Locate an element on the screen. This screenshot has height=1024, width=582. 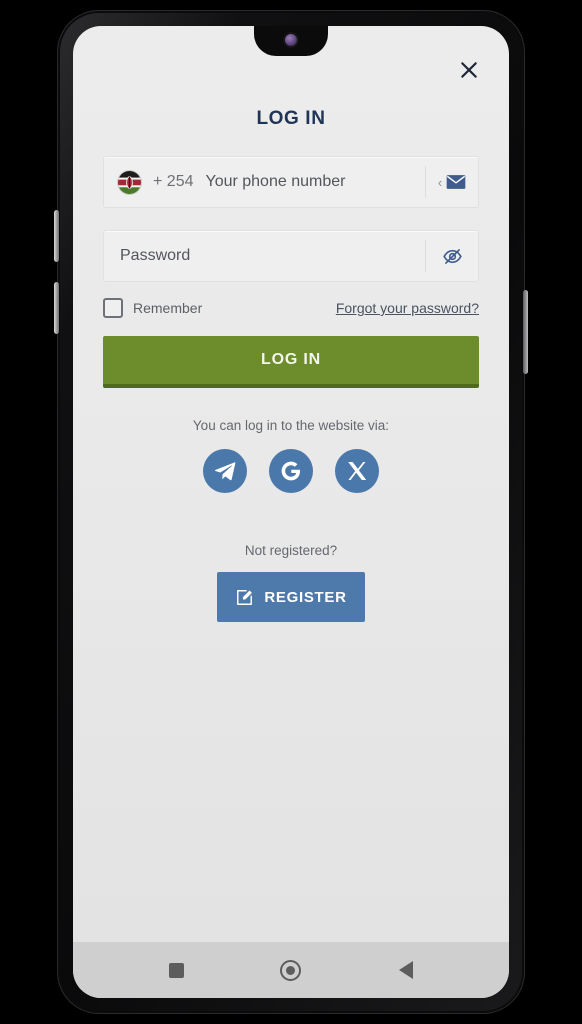
nav-back-button is located at coordinates (406, 970).